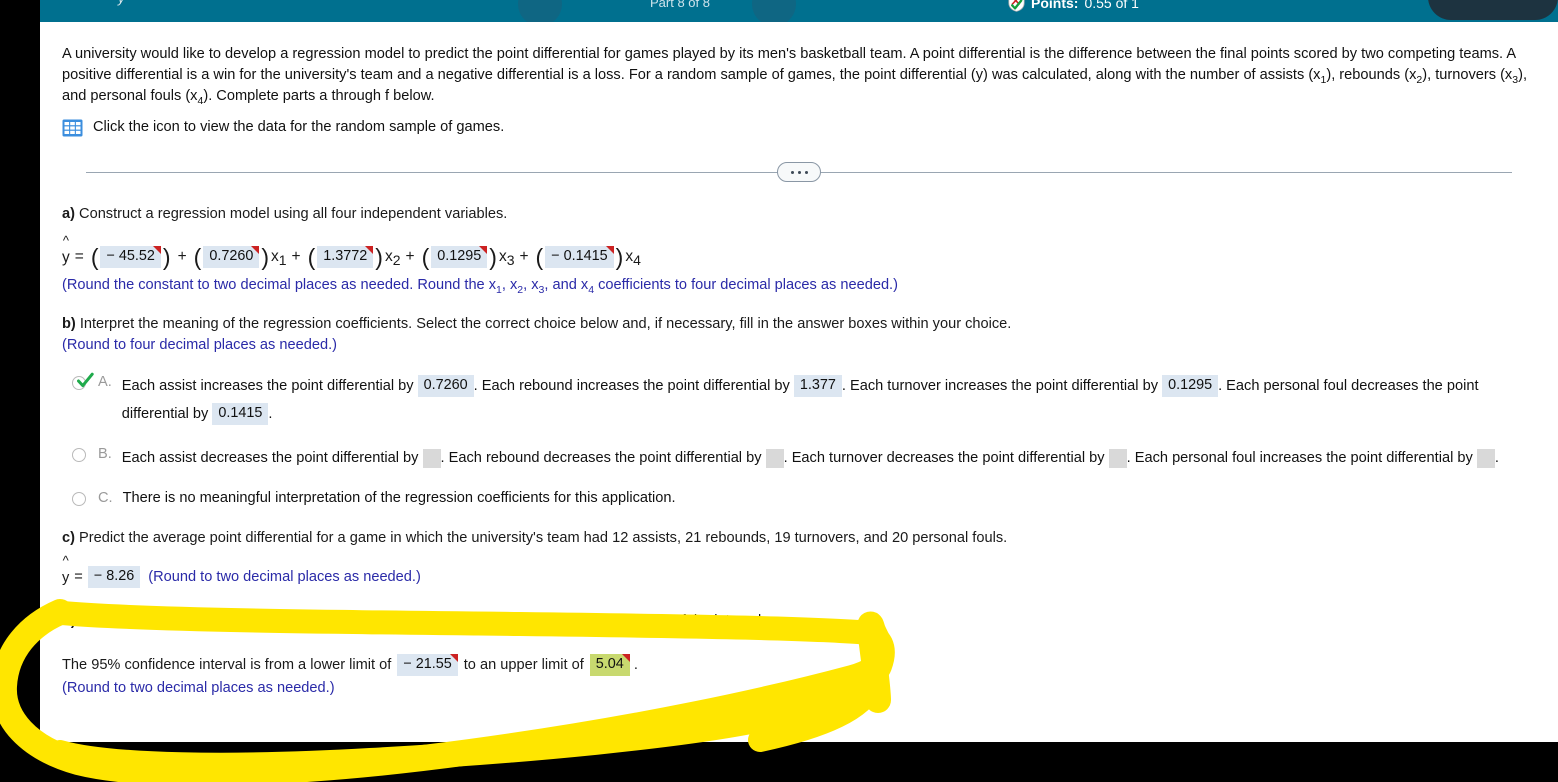 The height and width of the screenshot is (782, 1558). Describe the element at coordinates (1467, 75) in the screenshot. I see `prompt-text-3: ), turnovers (x` at that location.